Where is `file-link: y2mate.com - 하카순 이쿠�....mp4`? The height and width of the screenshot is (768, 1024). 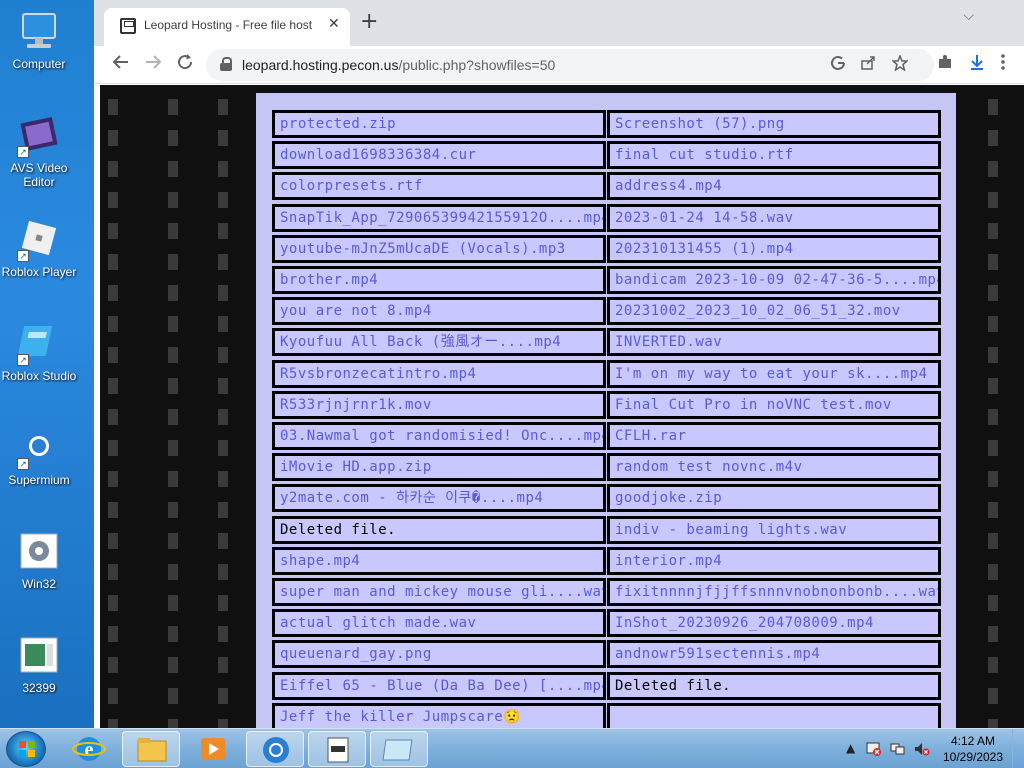
file-link: y2mate.com - 하카순 이쿠�....mp4 is located at coordinates (439, 498).